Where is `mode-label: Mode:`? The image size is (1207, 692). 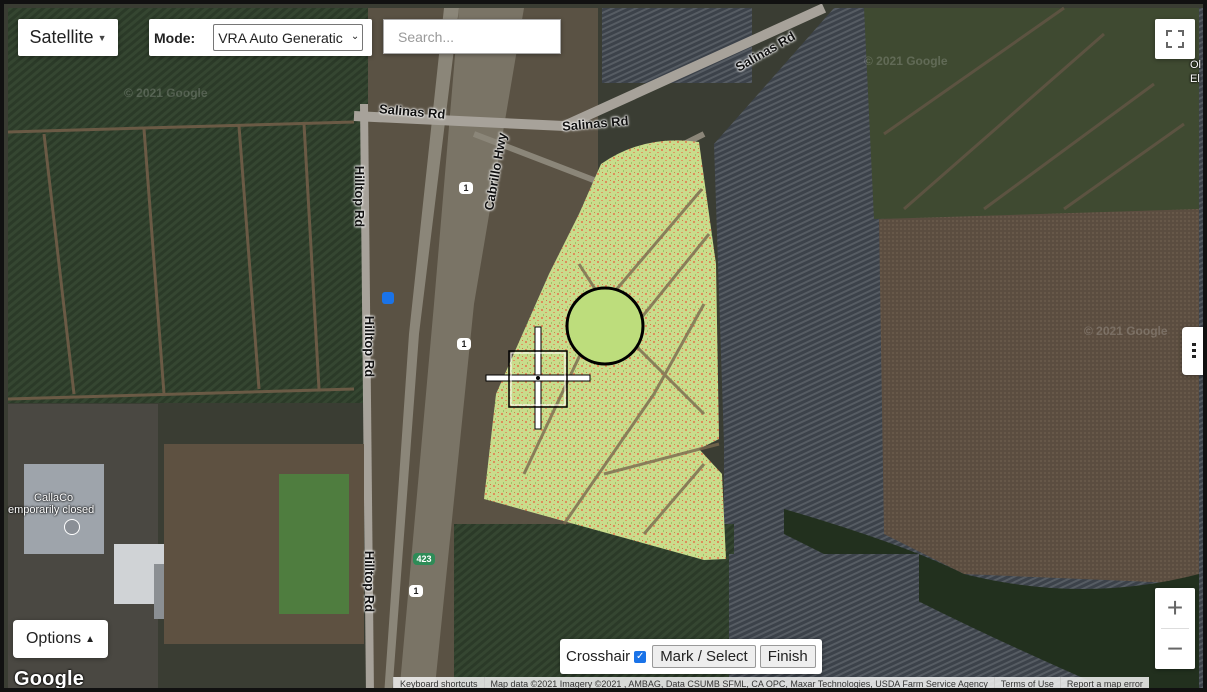 mode-label: Mode: is located at coordinates (175, 37).